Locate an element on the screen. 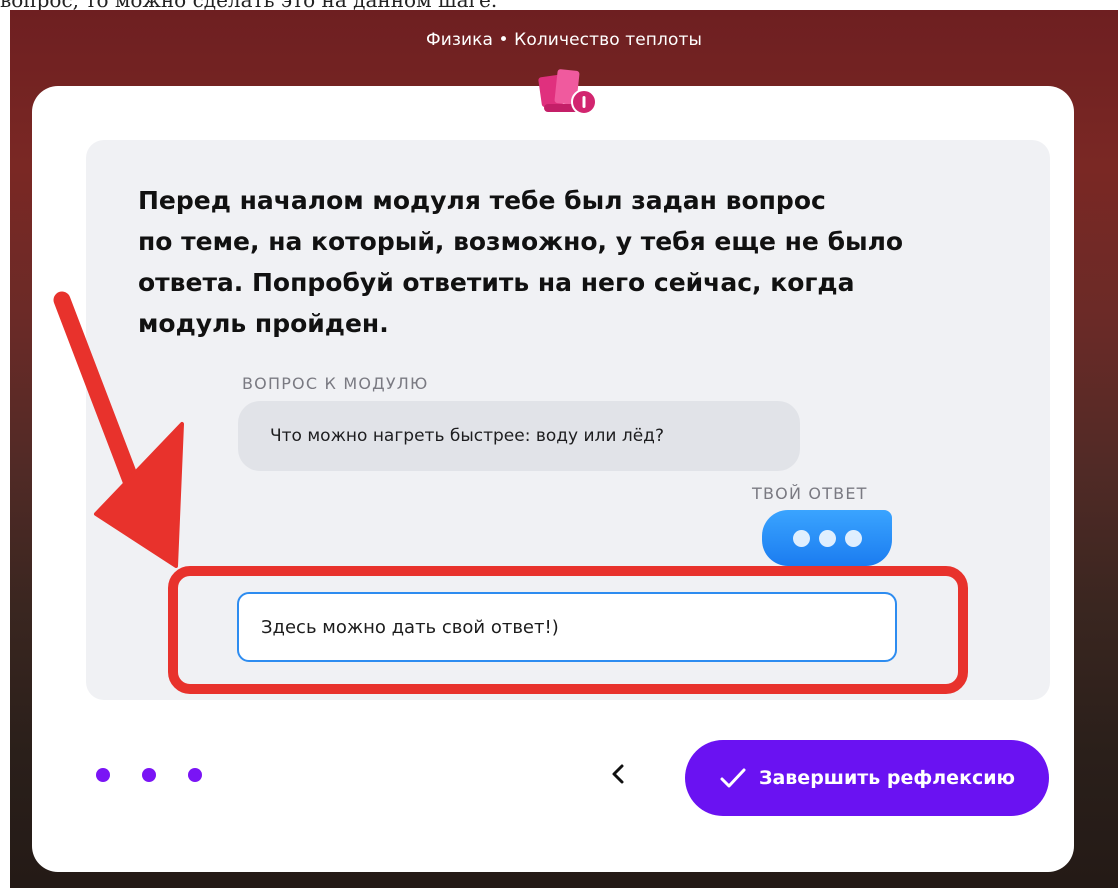 This screenshot has width=1118, height=888. annotation-highlight-box is located at coordinates (568, 630).